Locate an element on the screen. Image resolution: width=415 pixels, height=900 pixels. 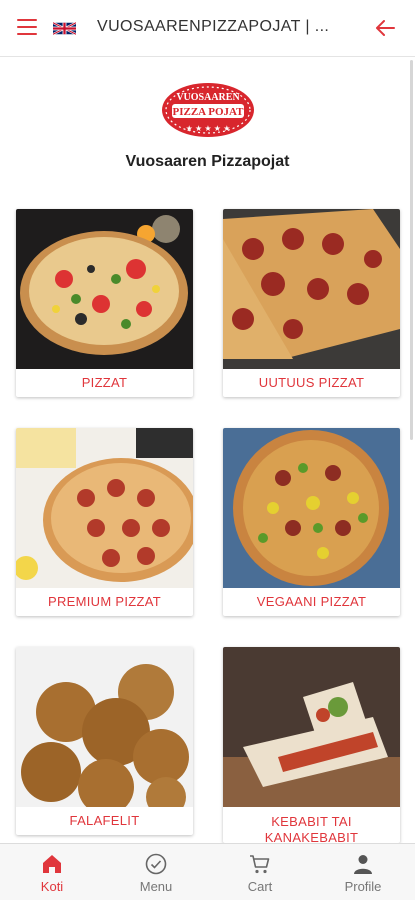
cart-icon is located at coordinates (260, 864).